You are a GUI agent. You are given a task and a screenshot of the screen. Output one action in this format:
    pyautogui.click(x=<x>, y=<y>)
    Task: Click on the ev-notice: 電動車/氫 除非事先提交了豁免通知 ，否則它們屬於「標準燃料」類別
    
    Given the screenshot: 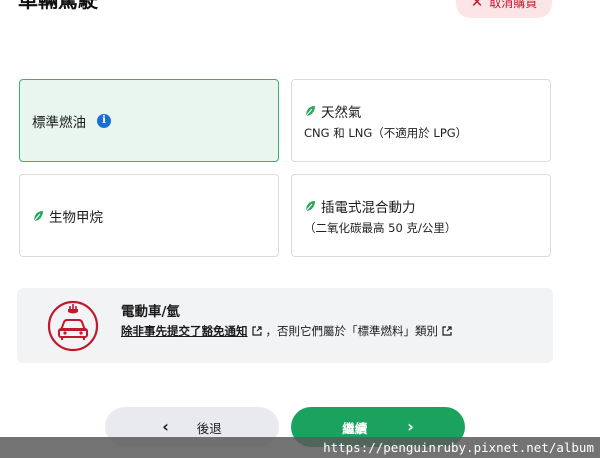 What is the action you would take?
    pyautogui.click(x=285, y=325)
    